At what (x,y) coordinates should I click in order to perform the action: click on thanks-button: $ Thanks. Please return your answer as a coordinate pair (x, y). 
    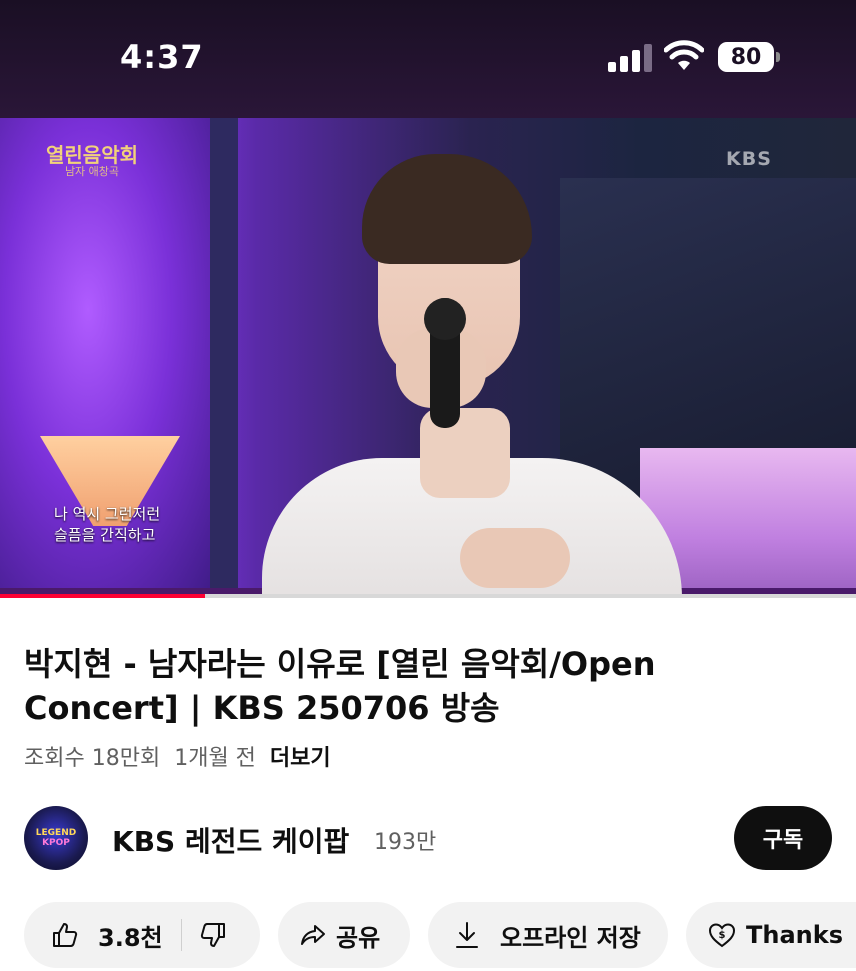
    Looking at the image, I should click on (771, 935).